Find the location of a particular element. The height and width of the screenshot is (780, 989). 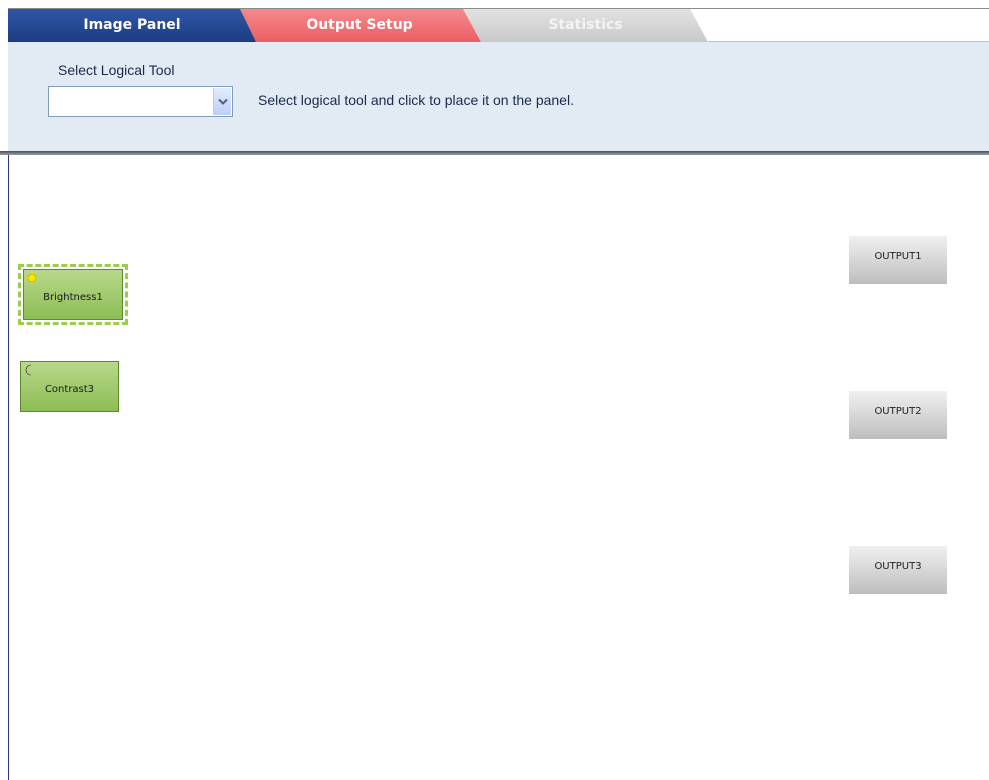

contrast-tool-node: Contrast3 is located at coordinates (69, 386).